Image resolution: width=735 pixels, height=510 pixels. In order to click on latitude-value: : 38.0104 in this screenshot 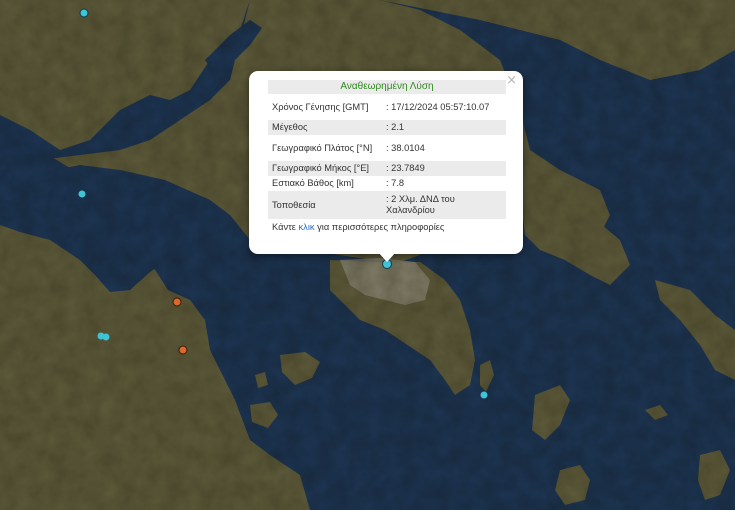, I will do `click(405, 147)`.